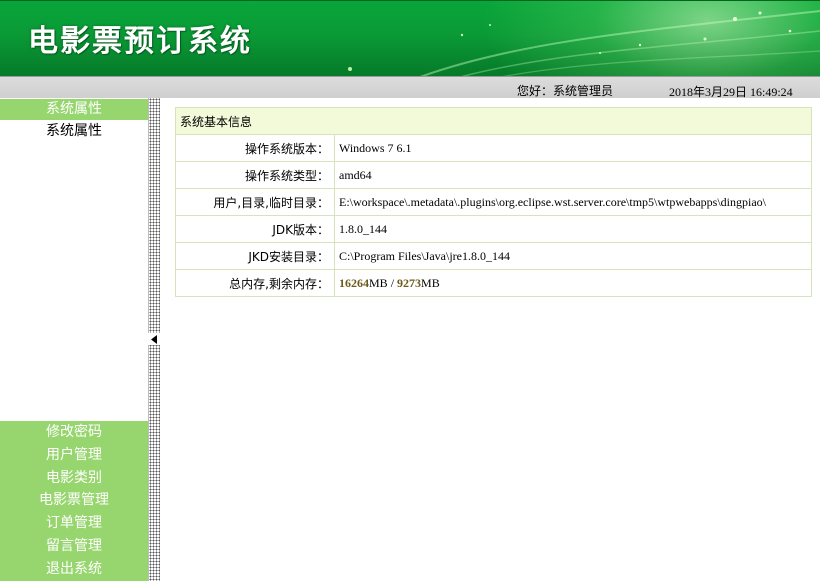 This screenshot has height=581, width=820. Describe the element at coordinates (74, 546) in the screenshot. I see `sidebar-item-message-management: 留言管理` at that location.